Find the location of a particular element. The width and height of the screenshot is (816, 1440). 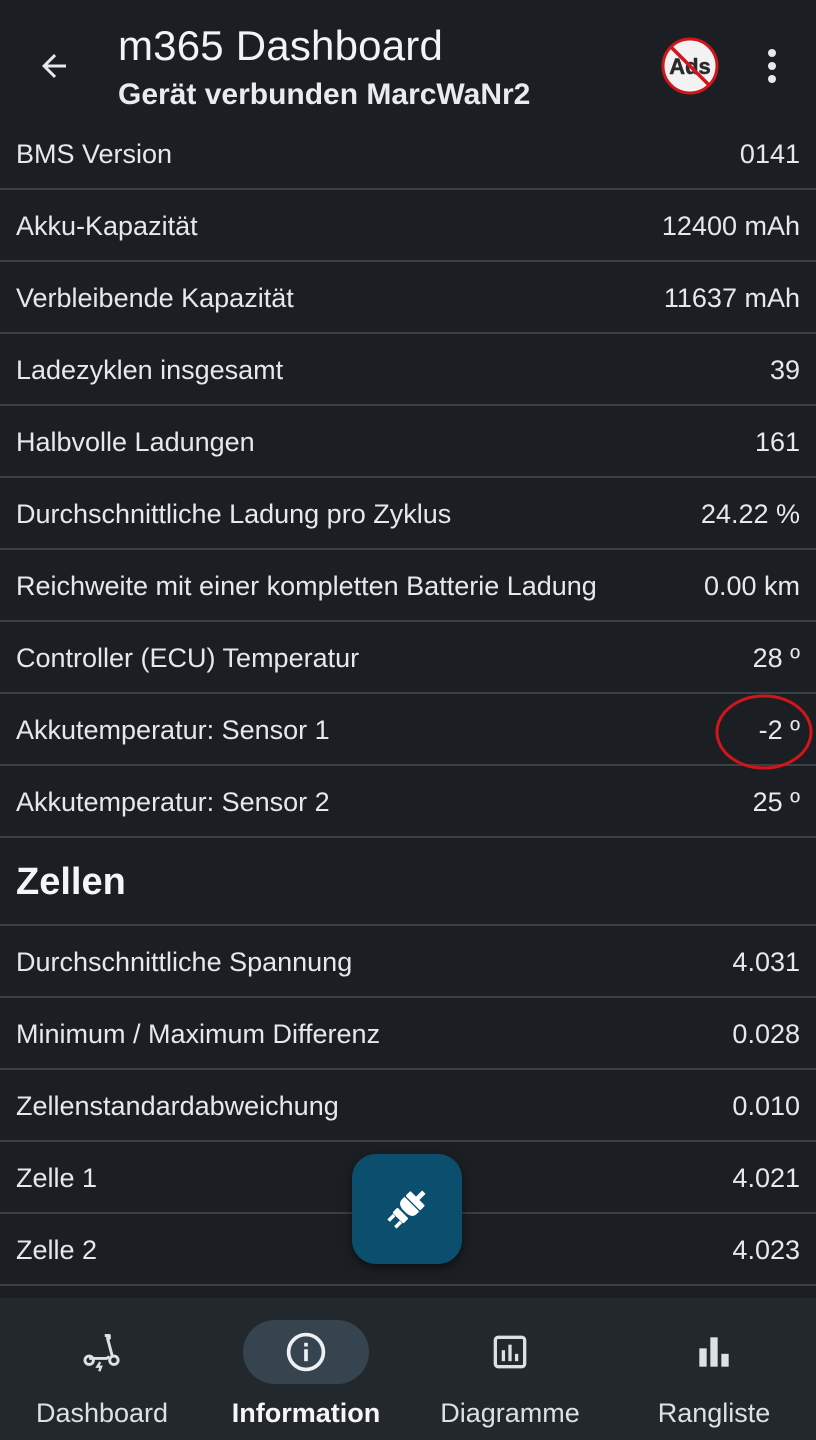

list-item: Ladezyklen insgesamt 39 is located at coordinates (408, 370).